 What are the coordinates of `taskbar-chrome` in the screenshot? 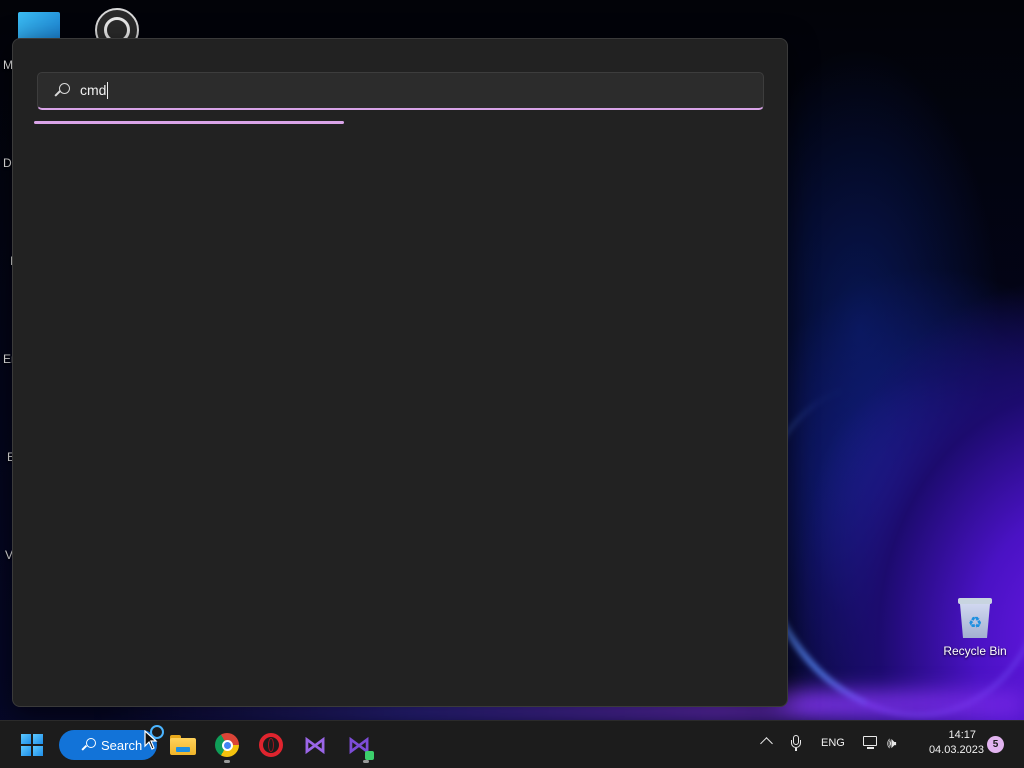 It's located at (227, 745).